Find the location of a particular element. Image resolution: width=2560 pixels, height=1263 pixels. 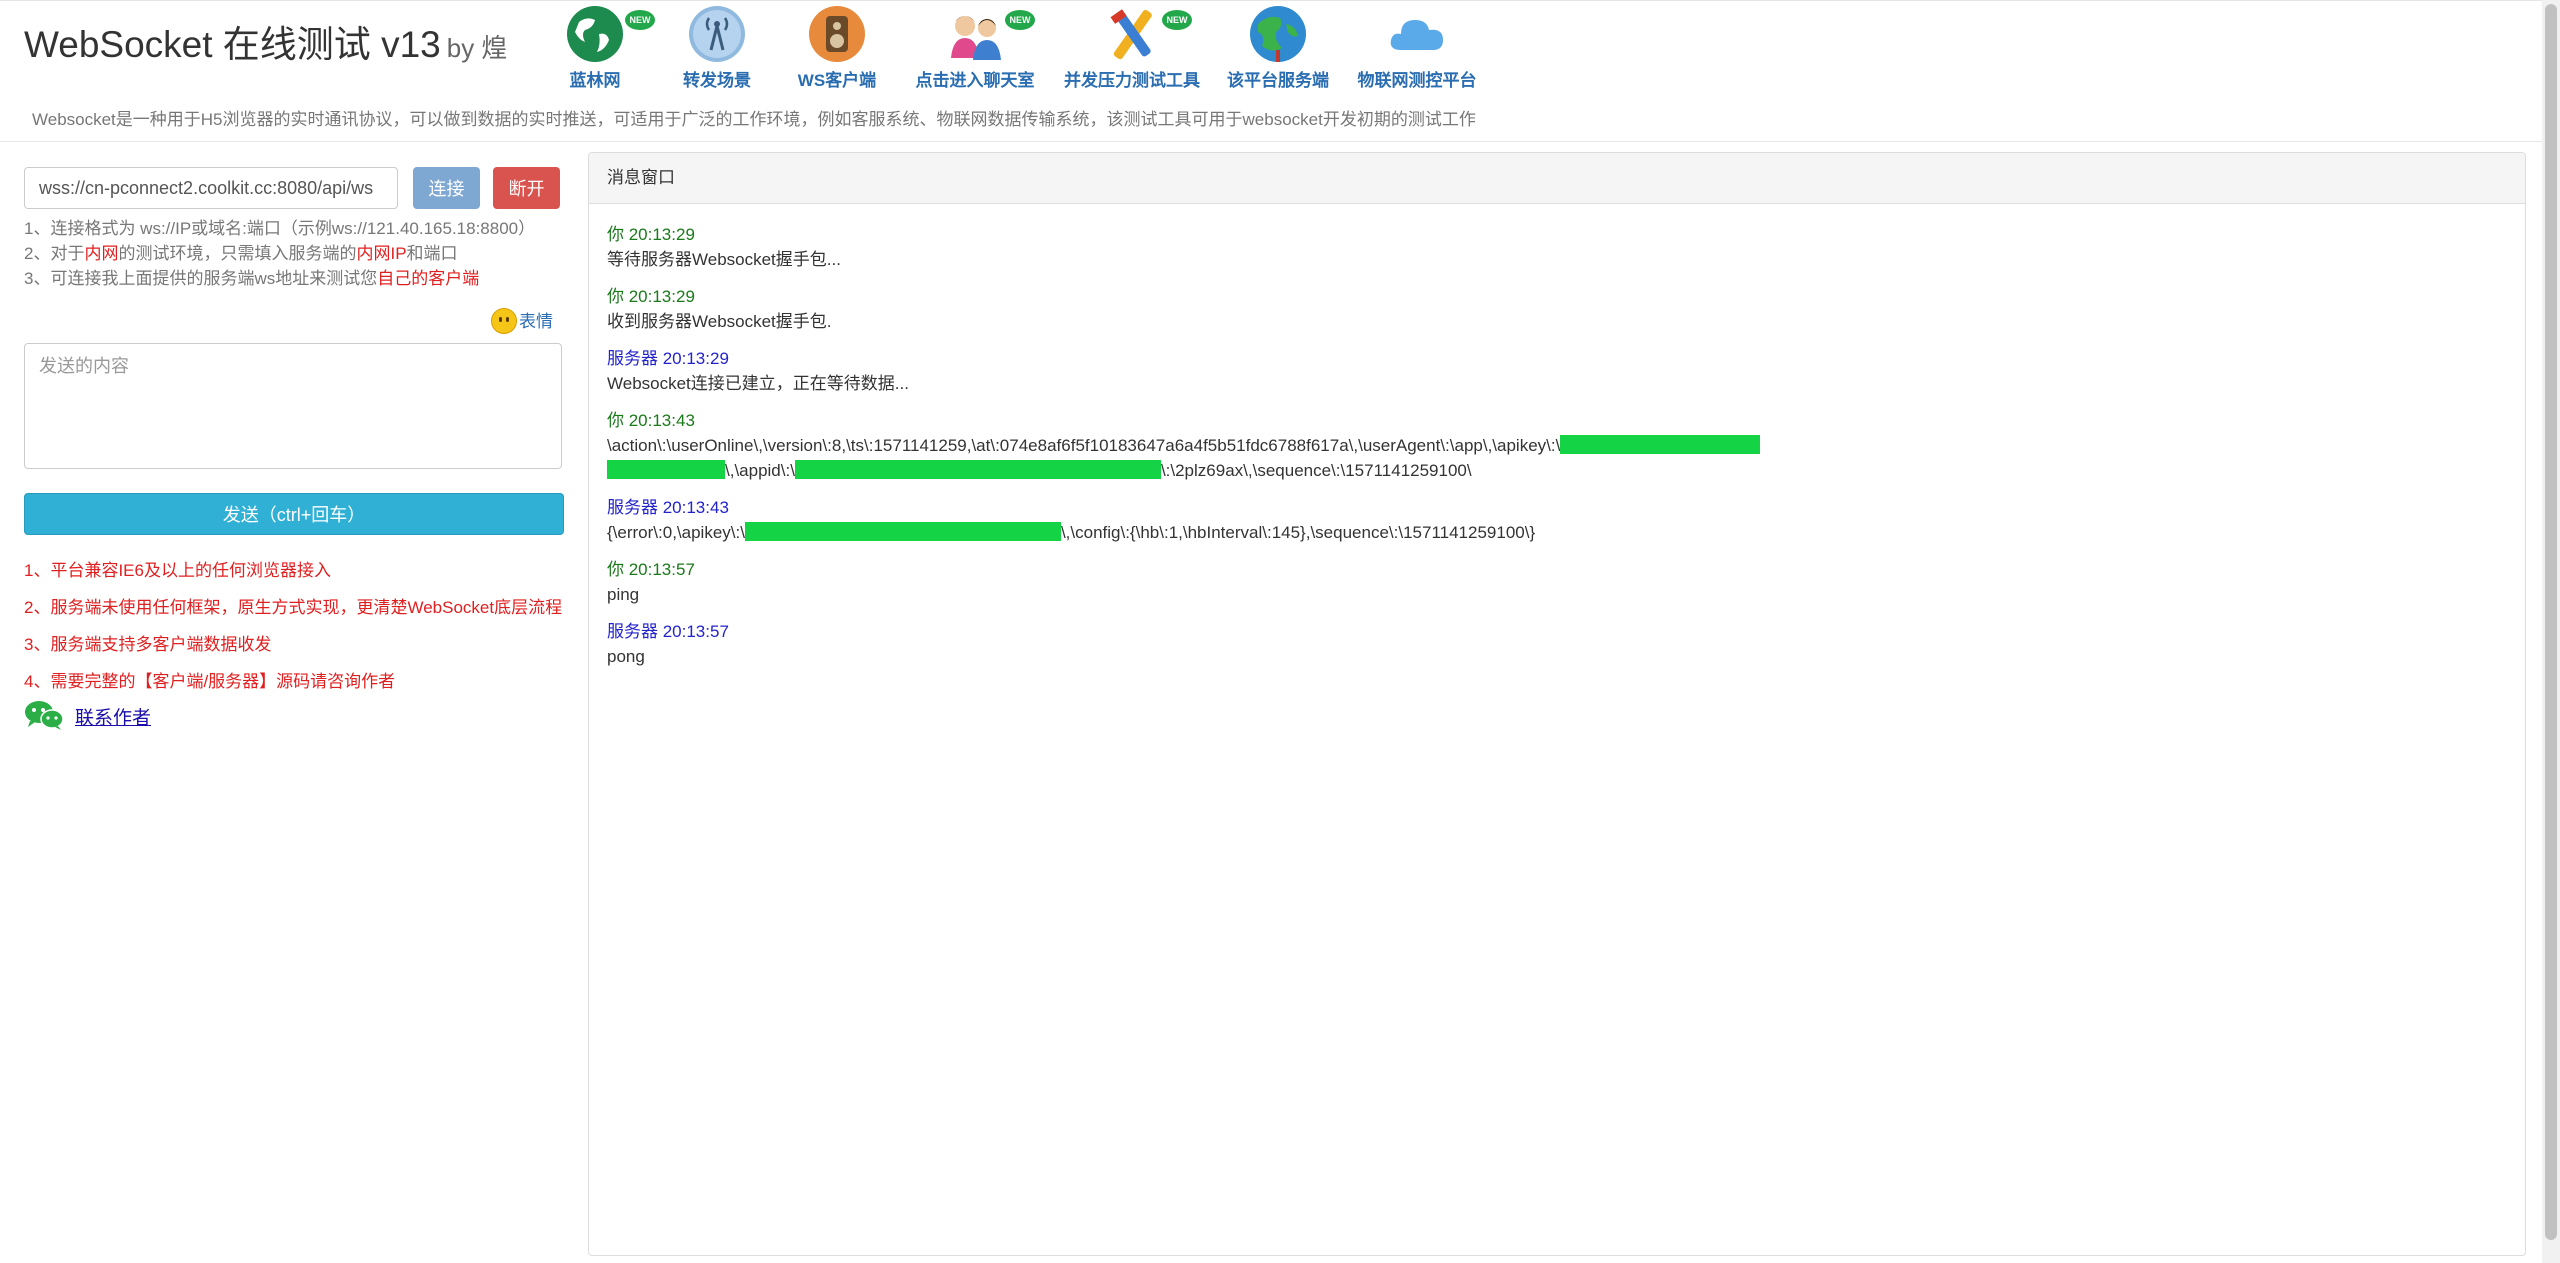

cloud-icon is located at coordinates (1417, 34).